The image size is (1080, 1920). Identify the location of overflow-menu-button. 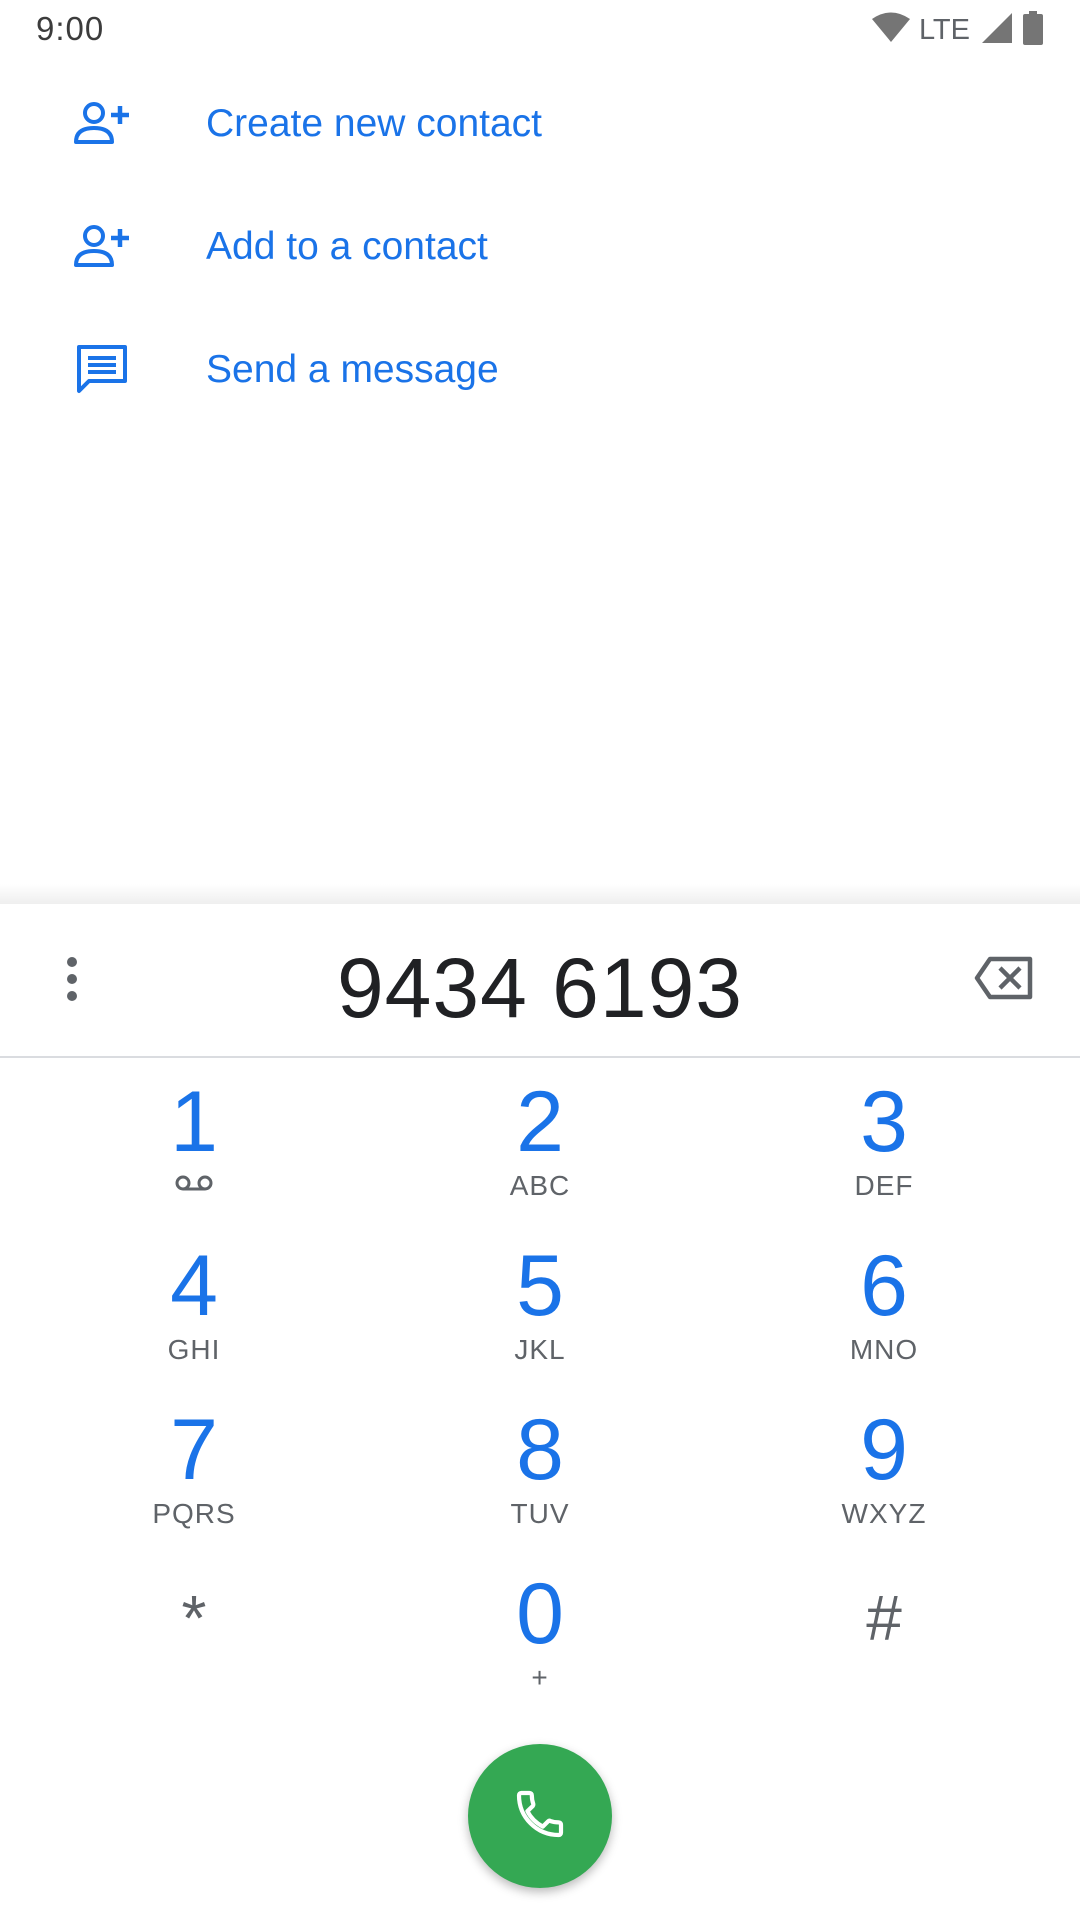
(72, 981).